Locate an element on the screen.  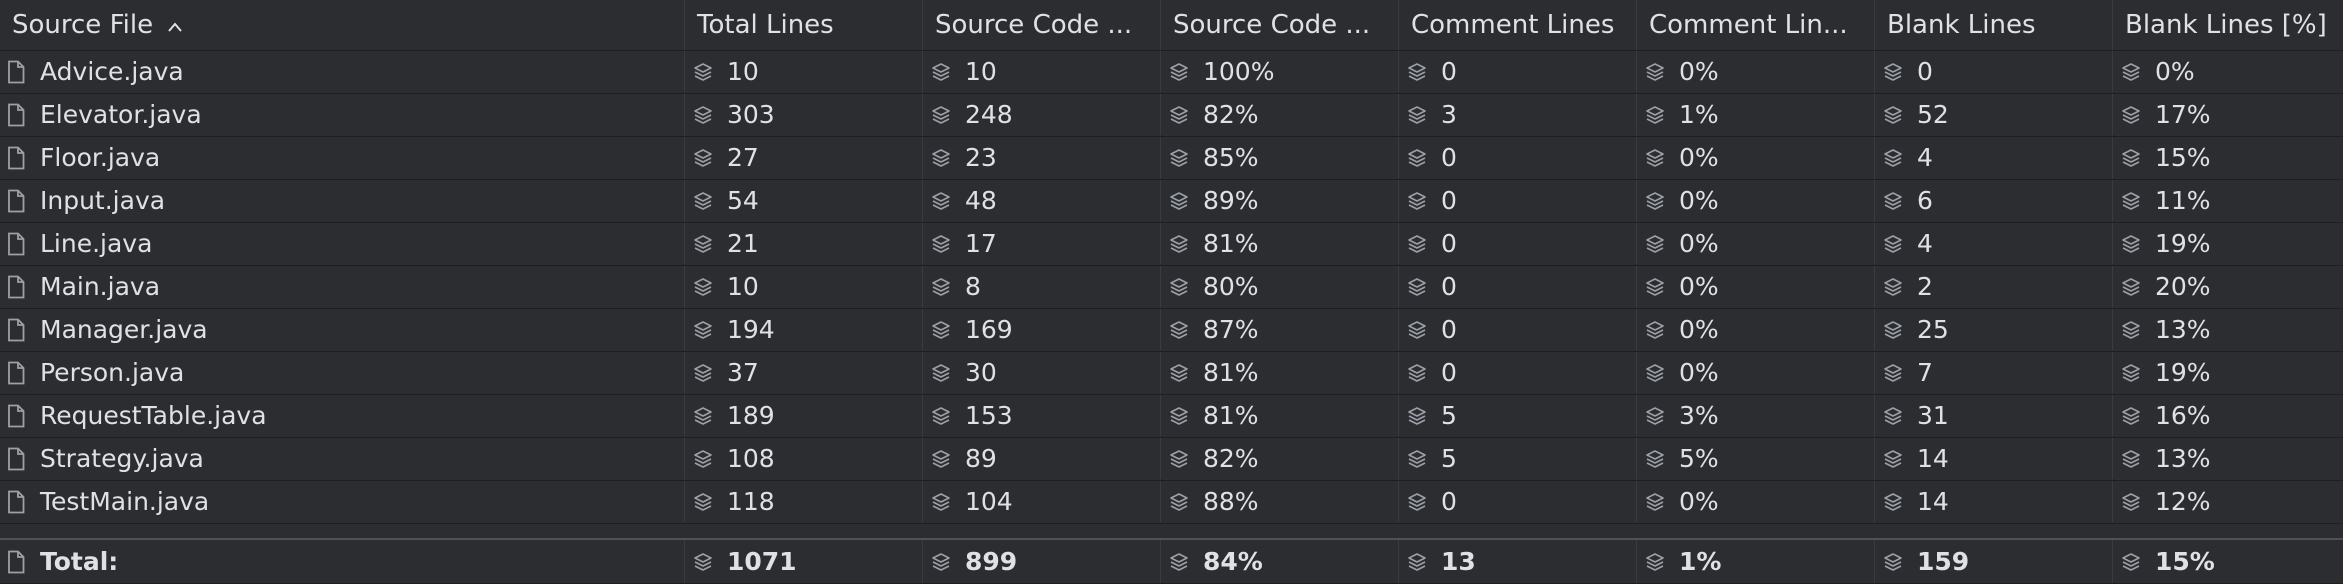
source-code-lines-cell: 17 is located at coordinates (1042, 243).